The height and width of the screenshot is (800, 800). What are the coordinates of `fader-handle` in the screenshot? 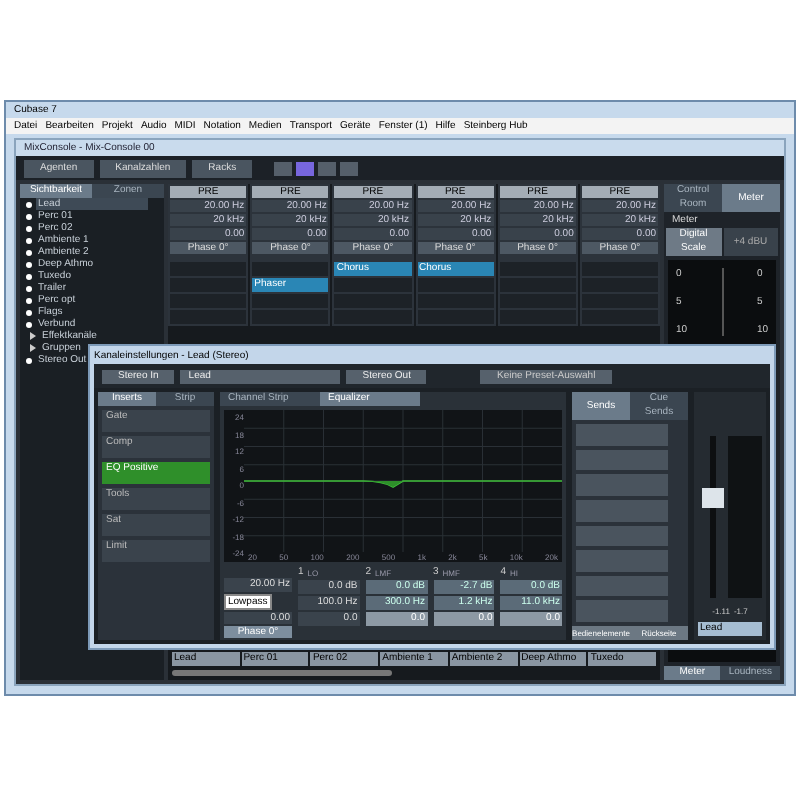 It's located at (713, 497).